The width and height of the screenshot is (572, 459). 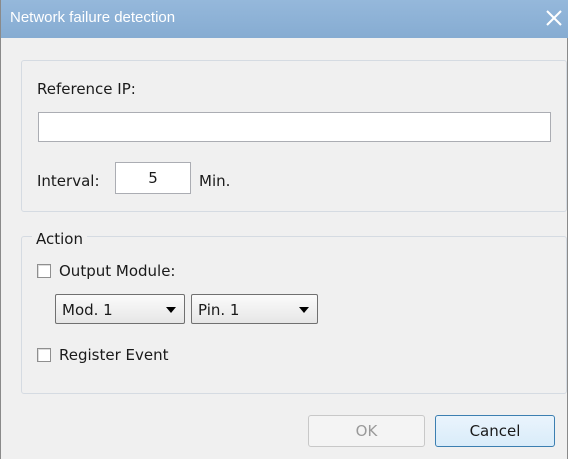 I want to click on module-select: Mod. 1, so click(x=120, y=309).